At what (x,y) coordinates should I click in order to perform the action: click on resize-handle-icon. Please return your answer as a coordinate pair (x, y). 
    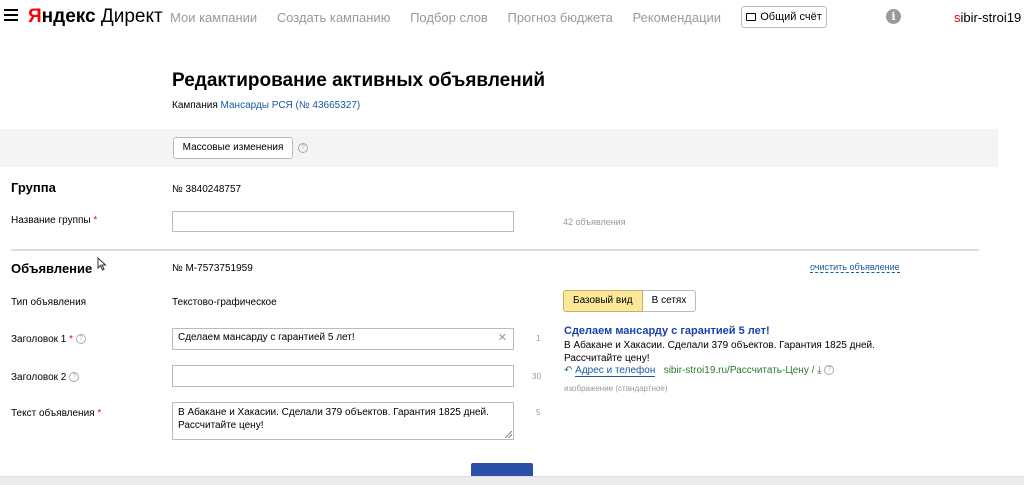
    Looking at the image, I should click on (508, 434).